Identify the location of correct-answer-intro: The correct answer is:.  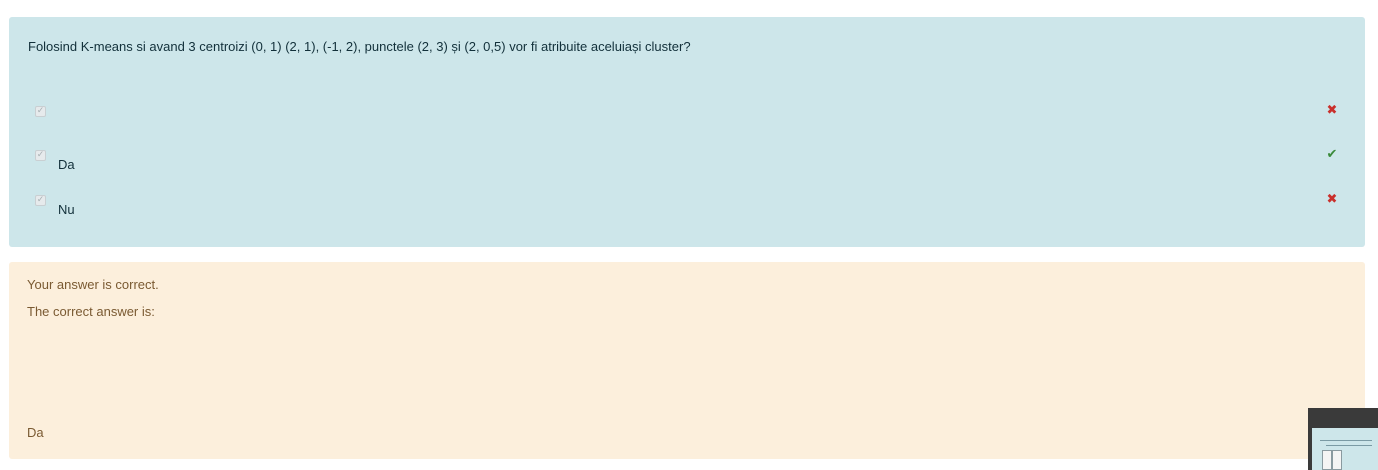
(91, 311).